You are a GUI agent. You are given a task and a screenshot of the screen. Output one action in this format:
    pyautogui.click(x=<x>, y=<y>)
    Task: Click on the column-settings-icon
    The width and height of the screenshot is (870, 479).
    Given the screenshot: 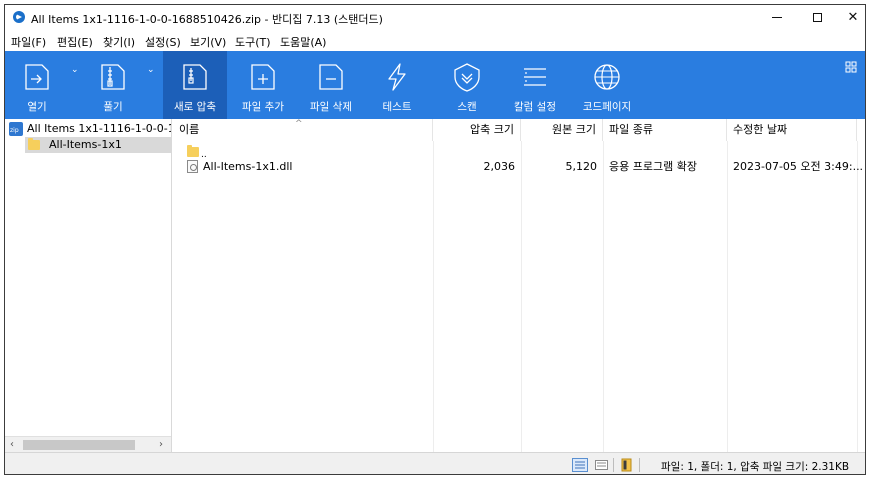 What is the action you would take?
    pyautogui.click(x=535, y=77)
    